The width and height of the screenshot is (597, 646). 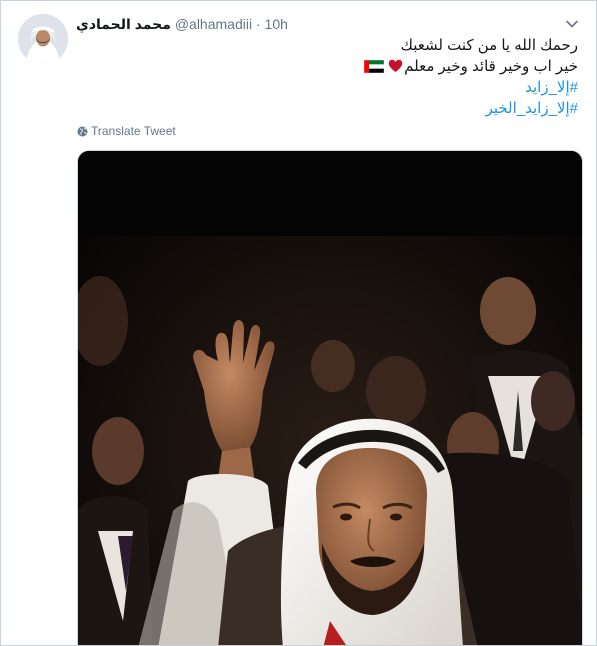 I want to click on globe-icon, so click(x=82, y=131).